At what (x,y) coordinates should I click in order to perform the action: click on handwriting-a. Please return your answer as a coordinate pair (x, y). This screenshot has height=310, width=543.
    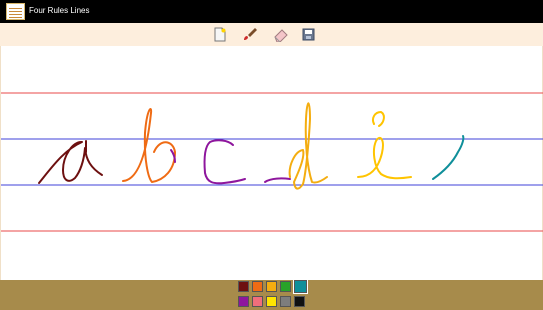
    Looking at the image, I should click on (70, 162).